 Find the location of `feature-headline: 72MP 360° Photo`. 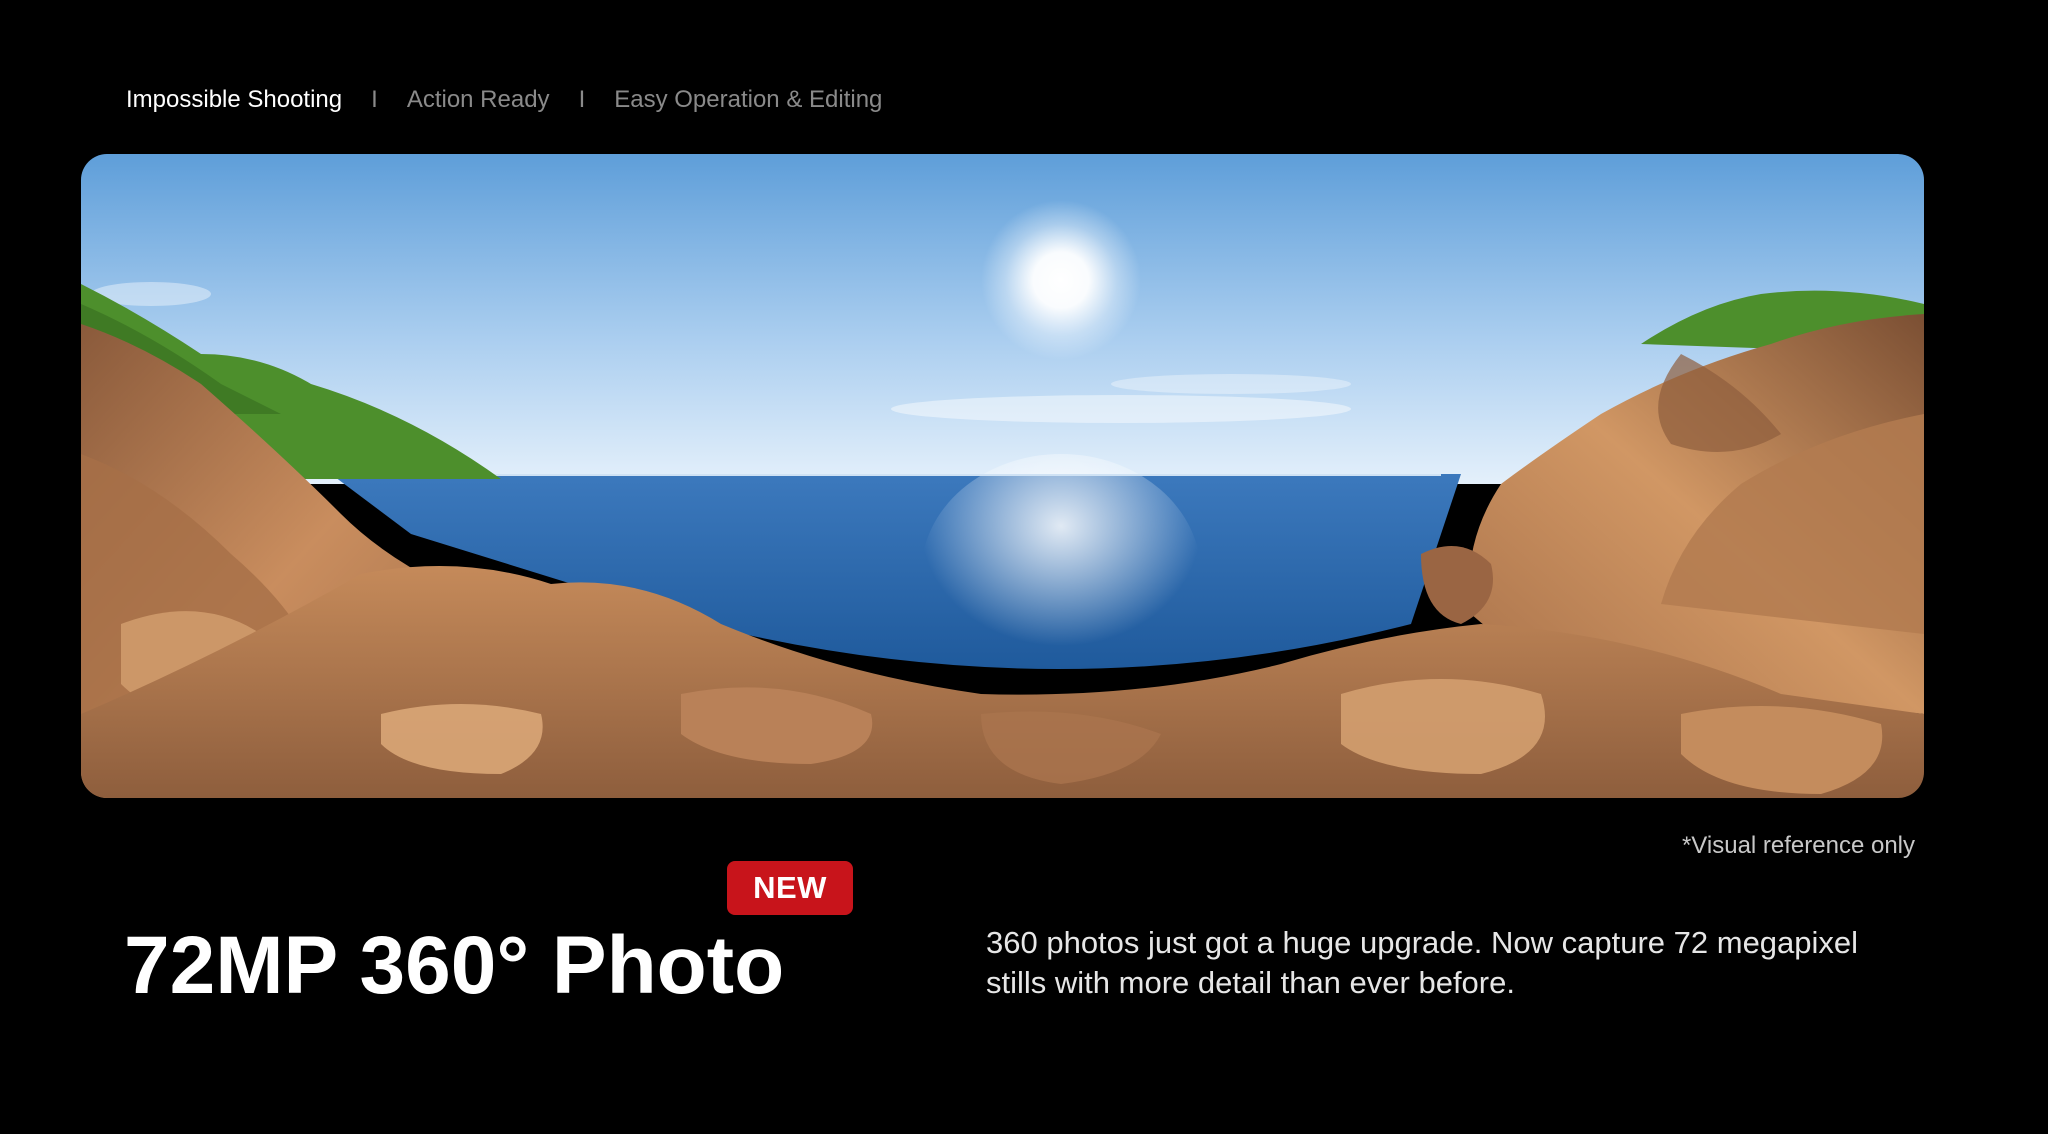

feature-headline: 72MP 360° Photo is located at coordinates (454, 965).